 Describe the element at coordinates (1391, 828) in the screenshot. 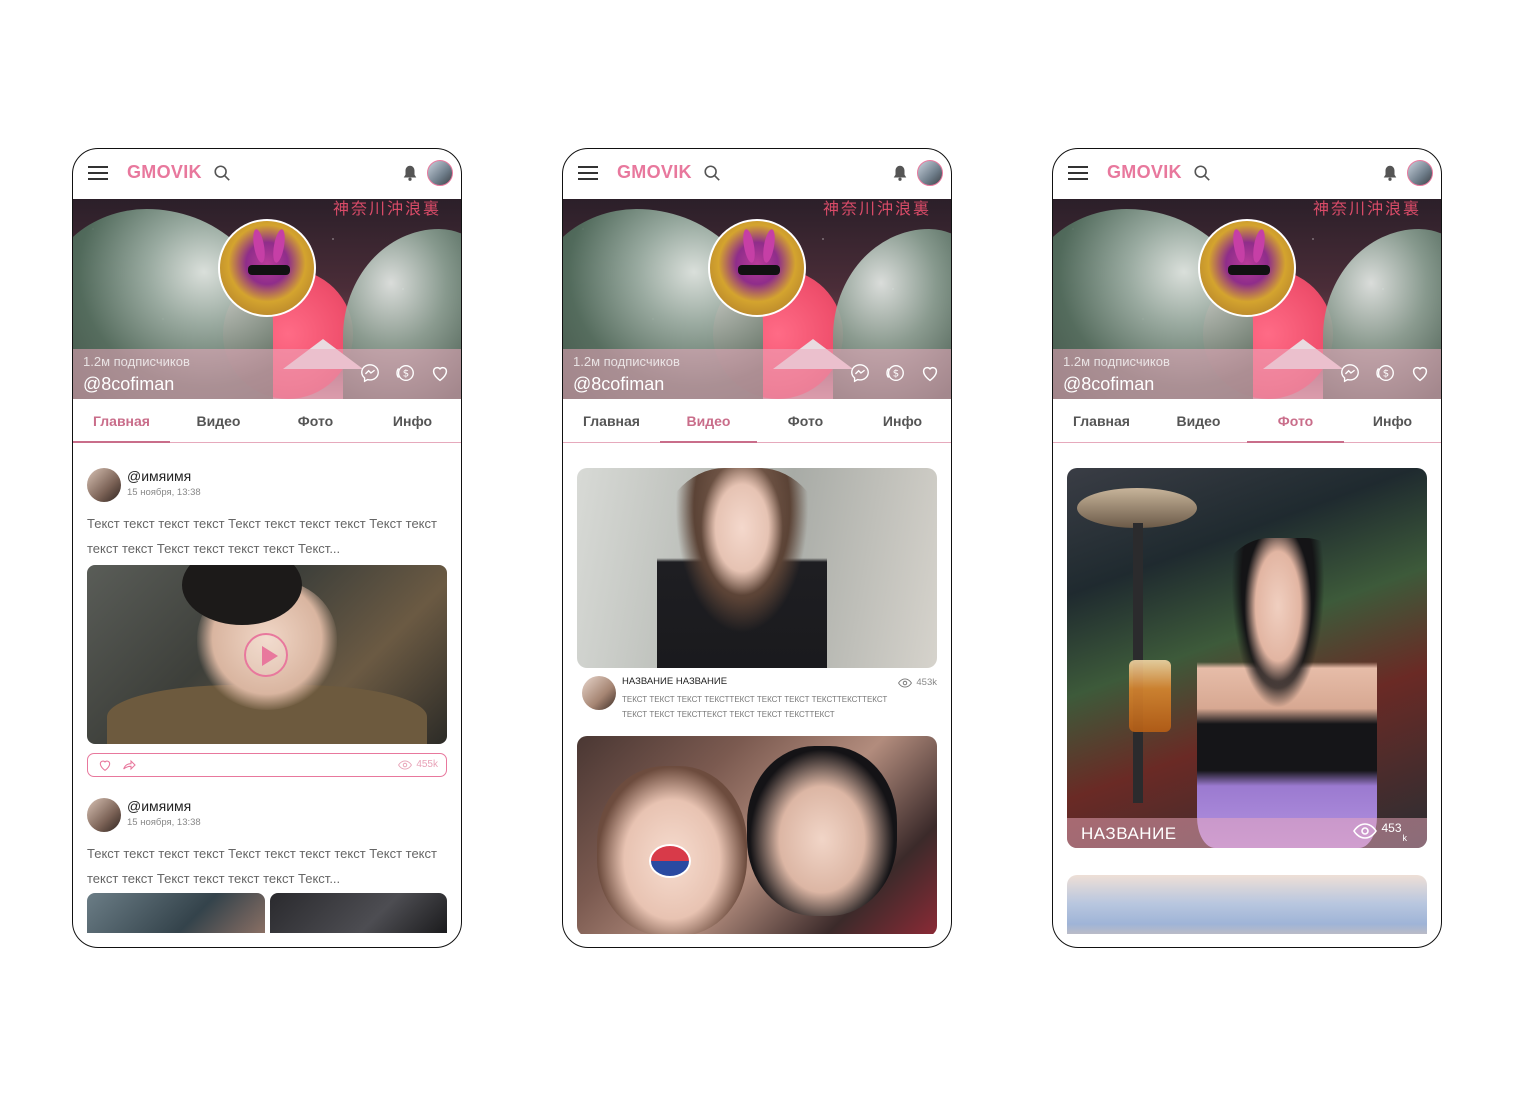

I see `photo-views-count: 453` at that location.